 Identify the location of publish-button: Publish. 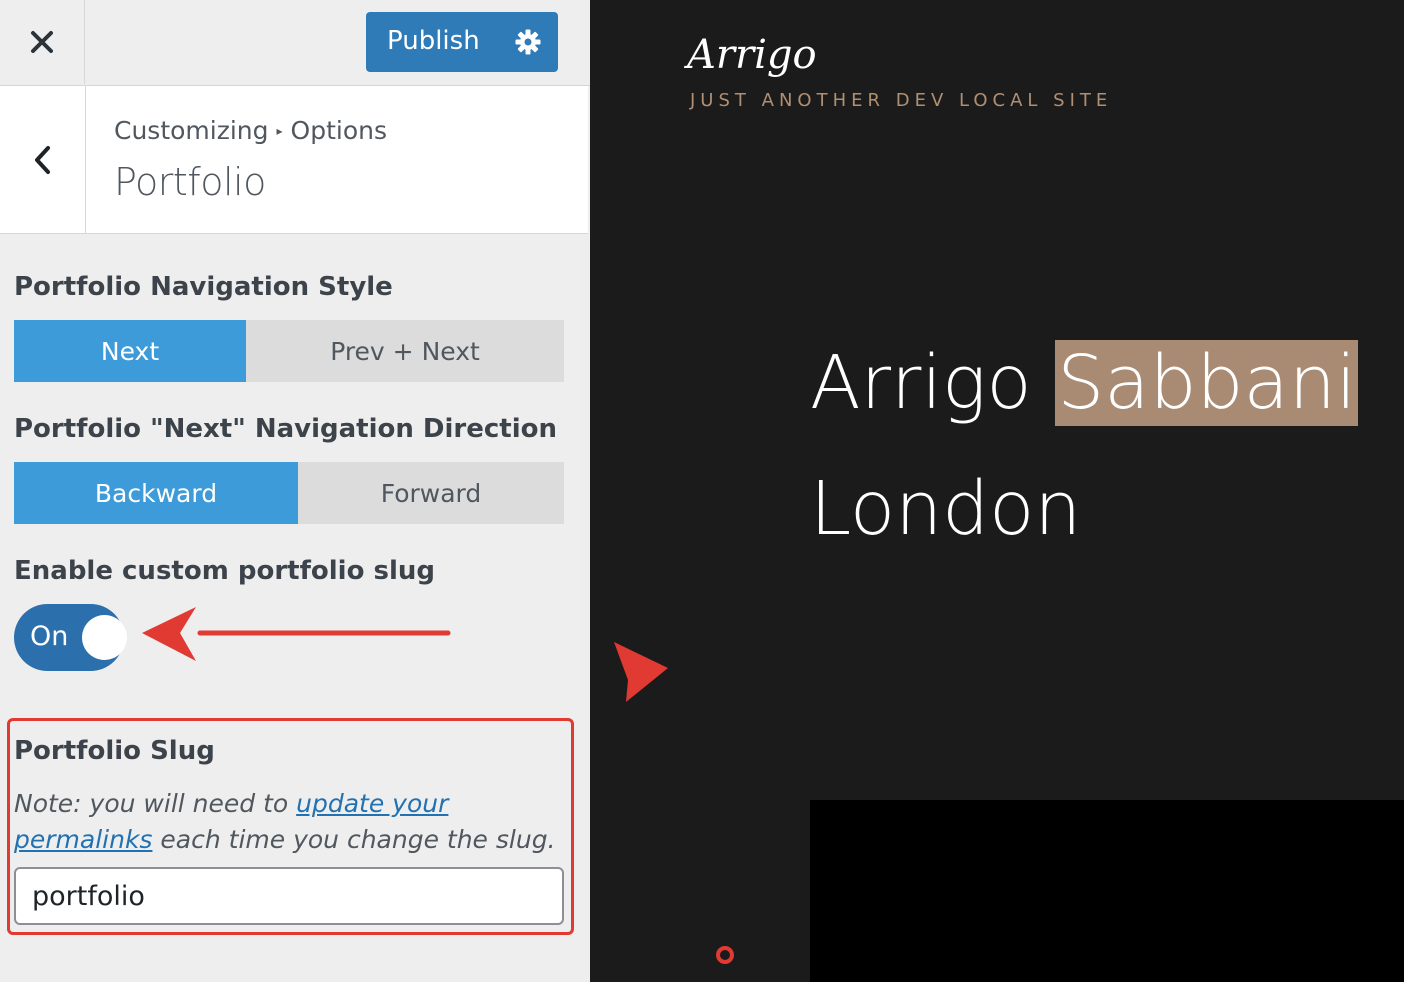
(462, 42).